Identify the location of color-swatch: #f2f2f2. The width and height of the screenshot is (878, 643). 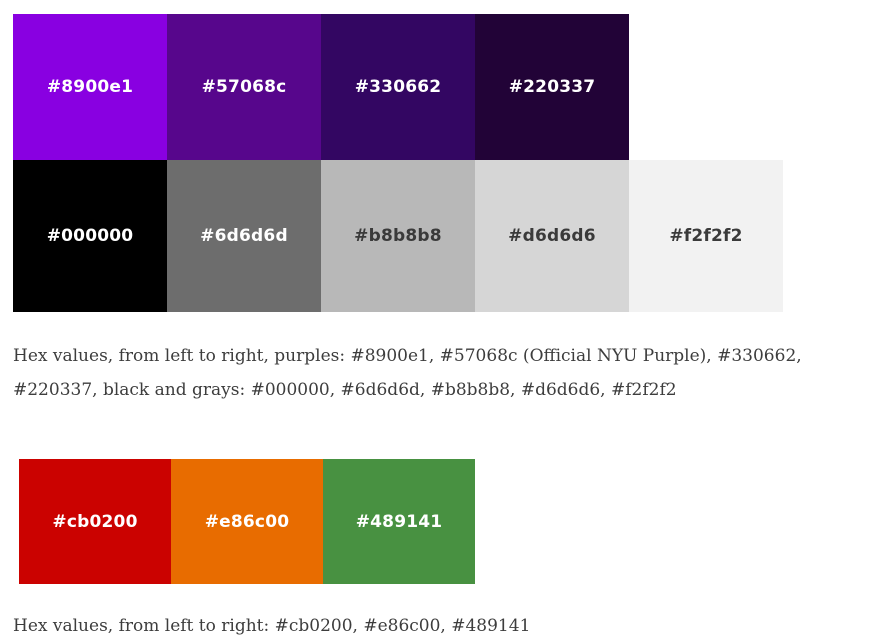
(706, 236).